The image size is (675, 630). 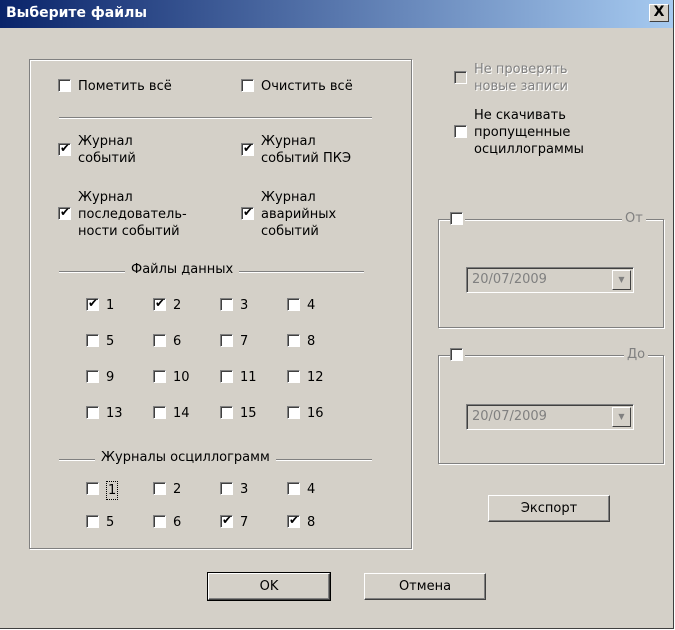 What do you see at coordinates (549, 508) in the screenshot?
I see `export-button: Экспорт` at bounding box center [549, 508].